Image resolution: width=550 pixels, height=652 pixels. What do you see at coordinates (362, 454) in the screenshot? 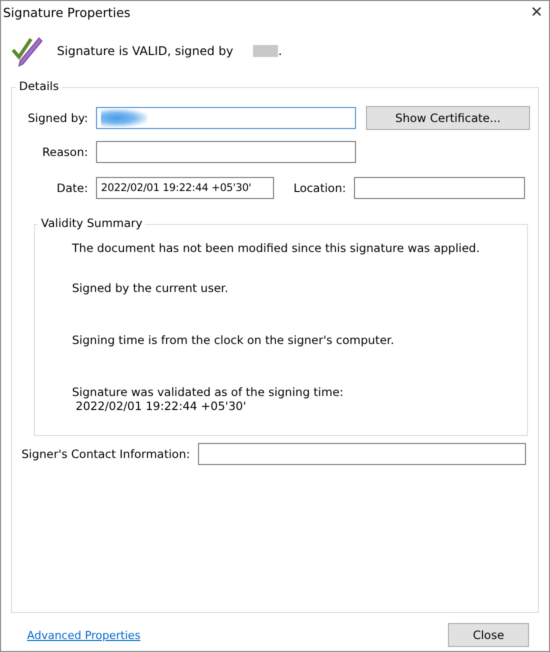
I see `contact-field` at bounding box center [362, 454].